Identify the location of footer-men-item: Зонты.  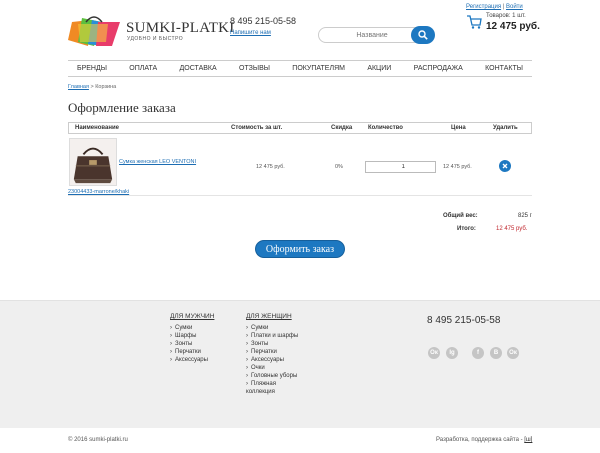
(200, 344).